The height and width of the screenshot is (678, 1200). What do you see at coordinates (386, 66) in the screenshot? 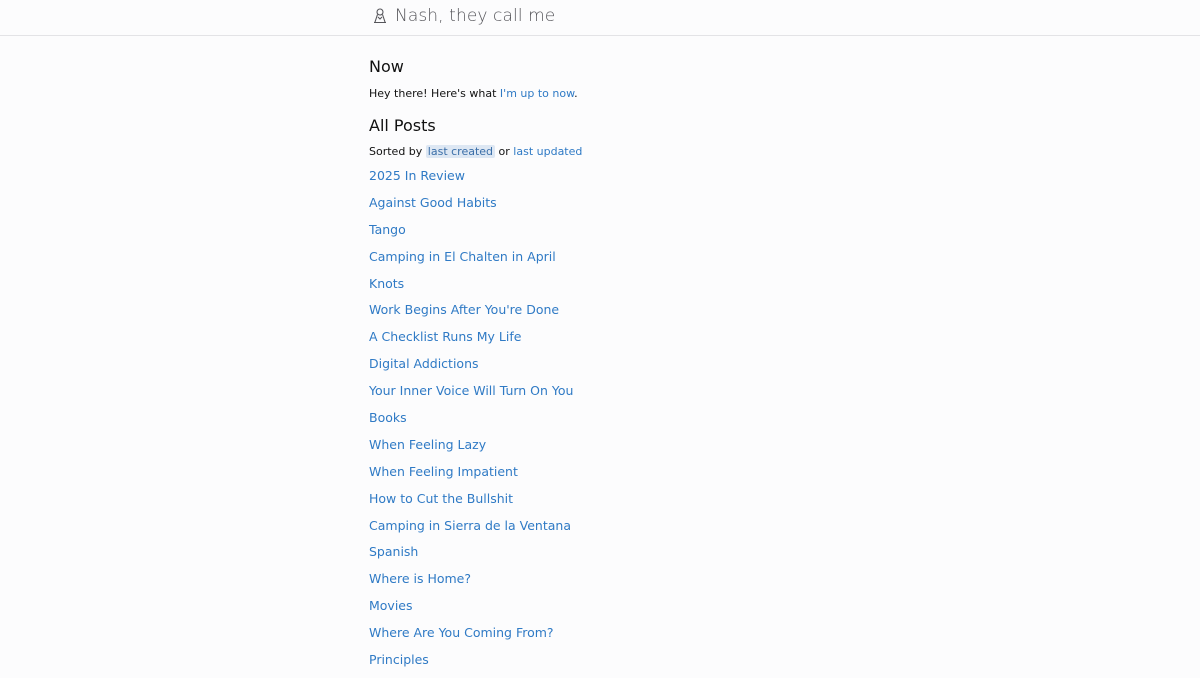
I see `now-heading: Now` at bounding box center [386, 66].